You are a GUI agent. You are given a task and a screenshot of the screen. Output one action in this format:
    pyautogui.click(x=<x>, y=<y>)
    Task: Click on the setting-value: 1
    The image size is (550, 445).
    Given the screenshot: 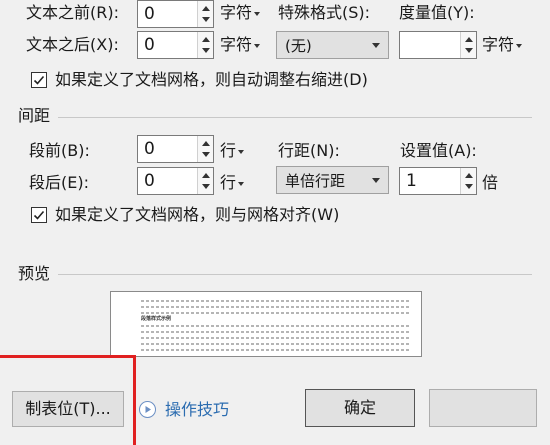 What is the action you would take?
    pyautogui.click(x=411, y=181)
    